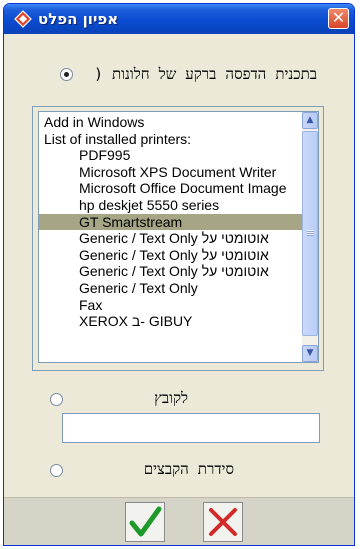 The image size is (360, 549). Describe the element at coordinates (188, 469) in the screenshot. I see `file-series-label: סידרת הקבצים` at that location.